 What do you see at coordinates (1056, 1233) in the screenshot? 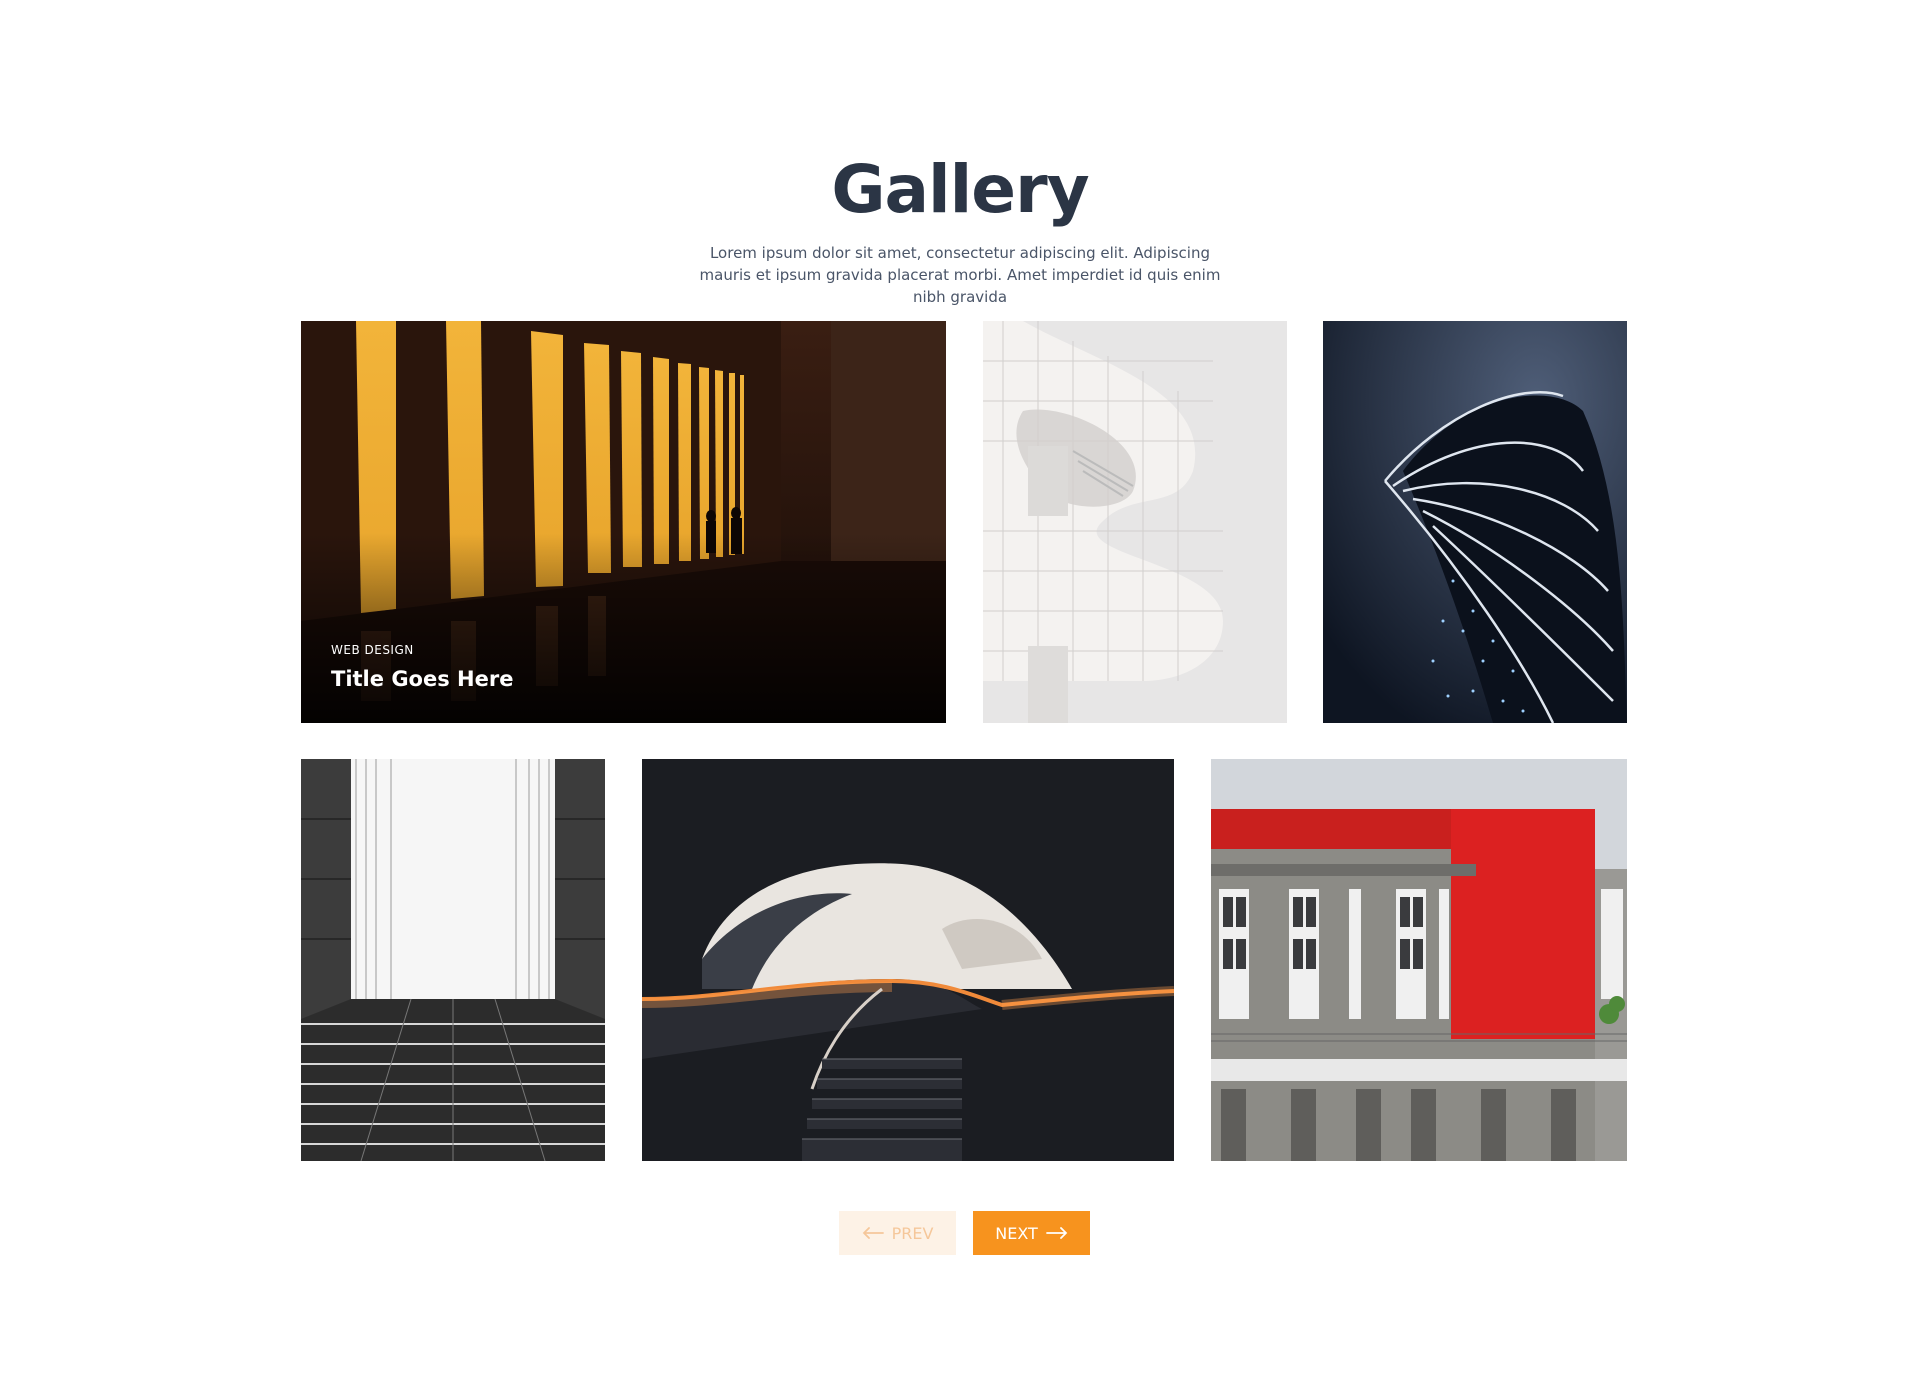
I see `arrow-right-icon` at bounding box center [1056, 1233].